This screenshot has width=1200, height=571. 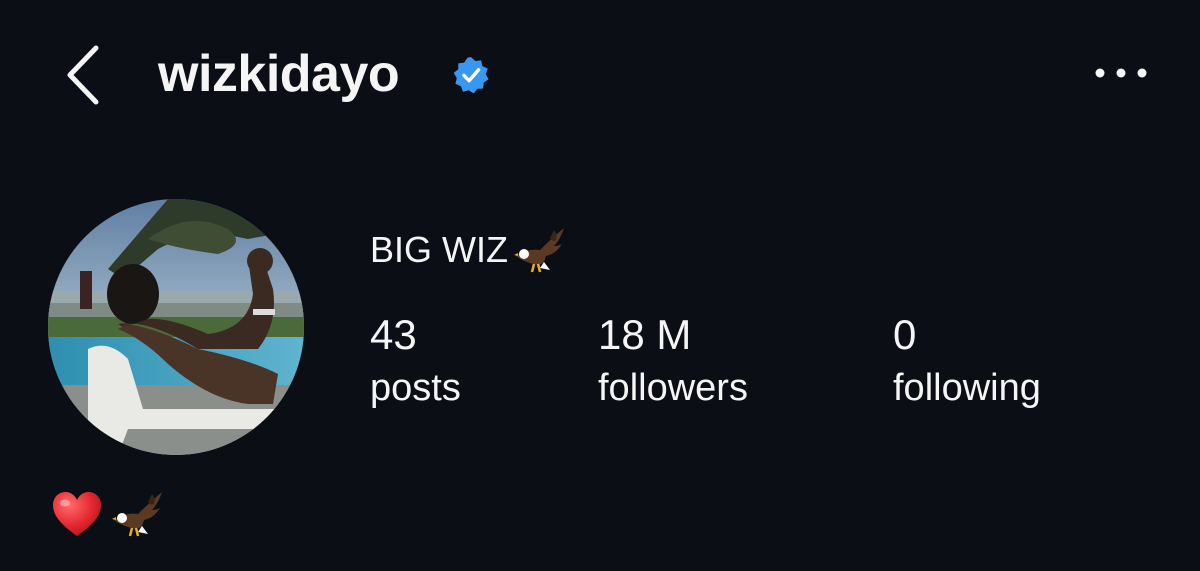 I want to click on followers-label: followers, so click(x=673, y=388).